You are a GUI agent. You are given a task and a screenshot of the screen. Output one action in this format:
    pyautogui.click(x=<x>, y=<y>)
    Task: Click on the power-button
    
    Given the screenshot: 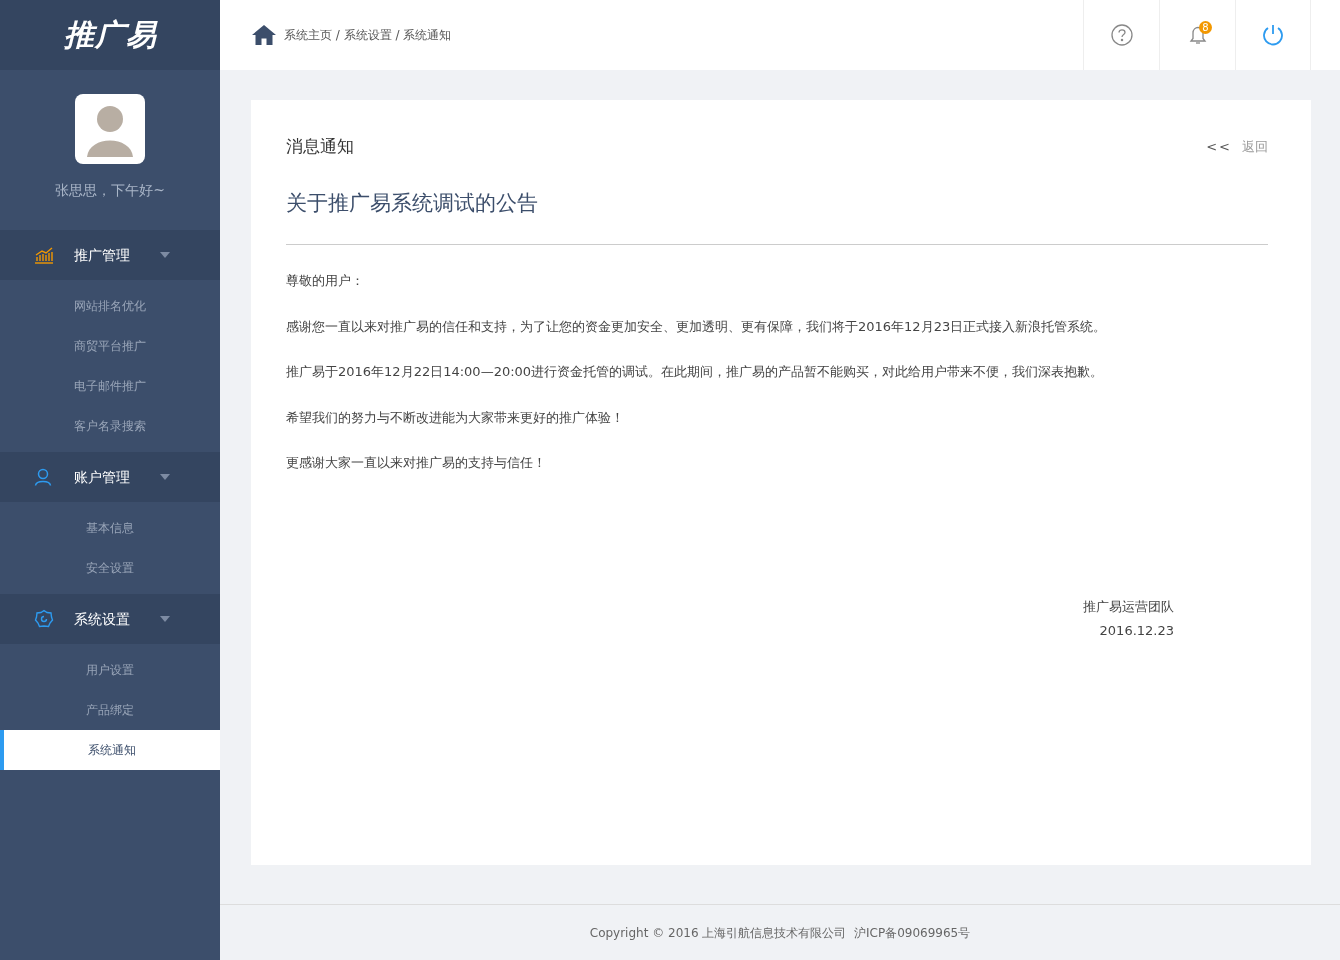 What is the action you would take?
    pyautogui.click(x=1273, y=35)
    